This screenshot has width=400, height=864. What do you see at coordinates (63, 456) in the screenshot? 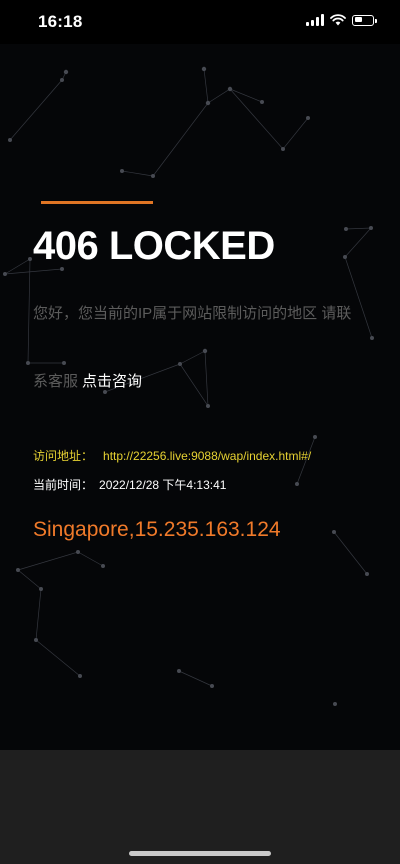
I see `visit-address-label: 访问地址：` at bounding box center [63, 456].